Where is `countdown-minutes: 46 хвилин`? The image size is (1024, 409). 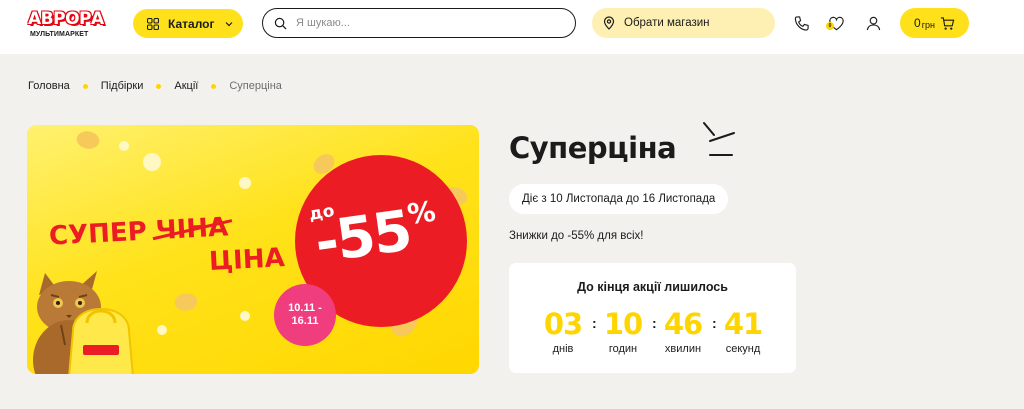 countdown-minutes: 46 хвилин is located at coordinates (683, 331).